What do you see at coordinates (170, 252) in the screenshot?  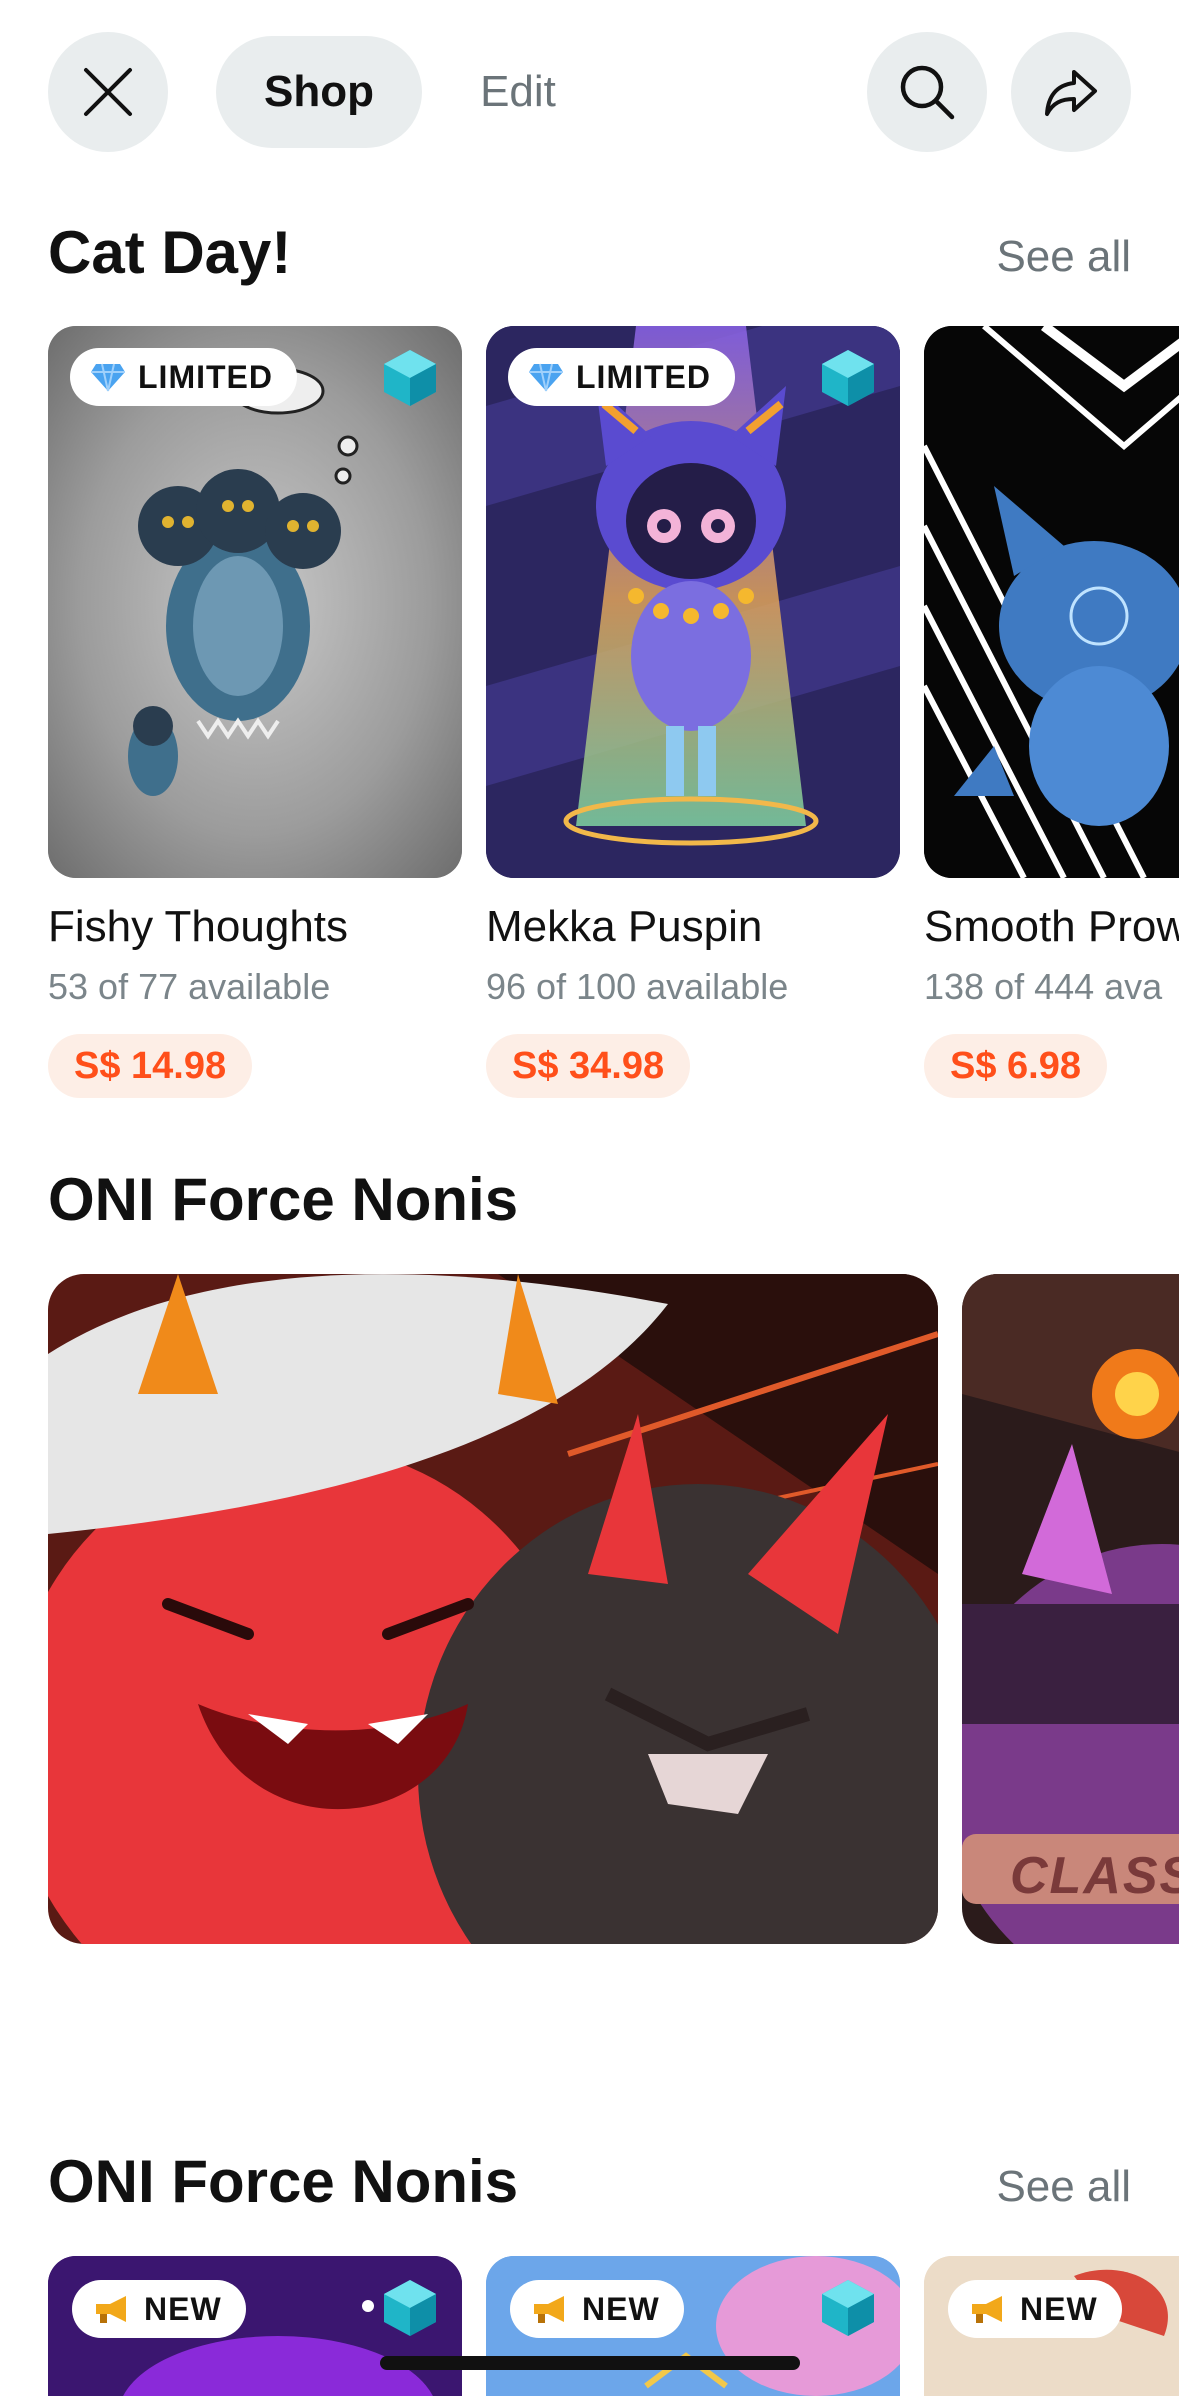 I see `section-title-cat-day: Cat Day!` at bounding box center [170, 252].